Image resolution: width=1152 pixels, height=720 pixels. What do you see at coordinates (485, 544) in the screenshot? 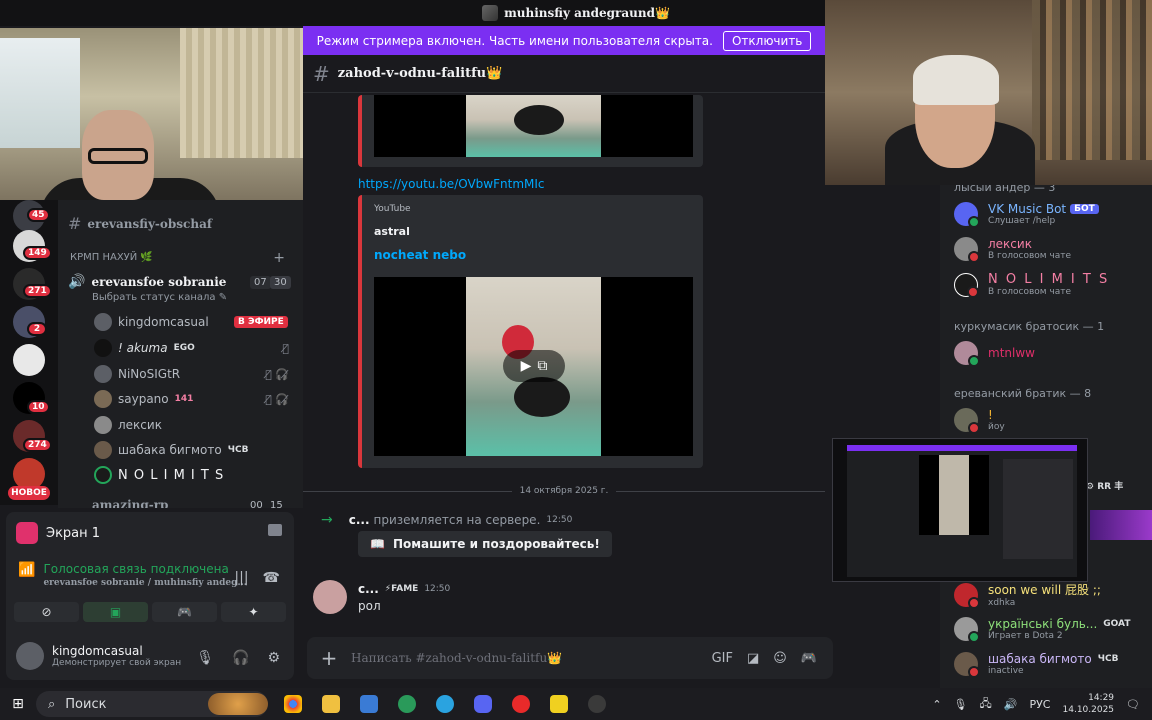
I see `wave-button: 📖 Помашите и поздоровайтесь!` at bounding box center [485, 544].